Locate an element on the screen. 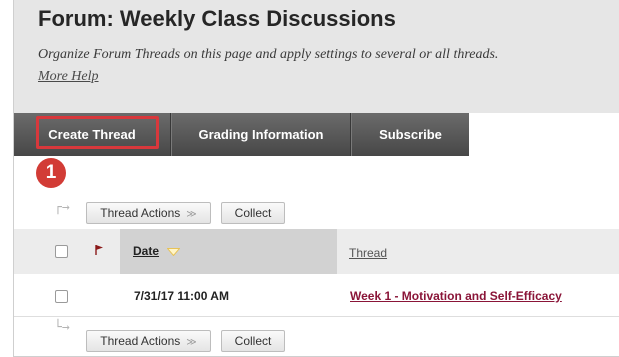 The height and width of the screenshot is (357, 619). thread-actions-dropdown: Thread Actions ≫ is located at coordinates (148, 213).